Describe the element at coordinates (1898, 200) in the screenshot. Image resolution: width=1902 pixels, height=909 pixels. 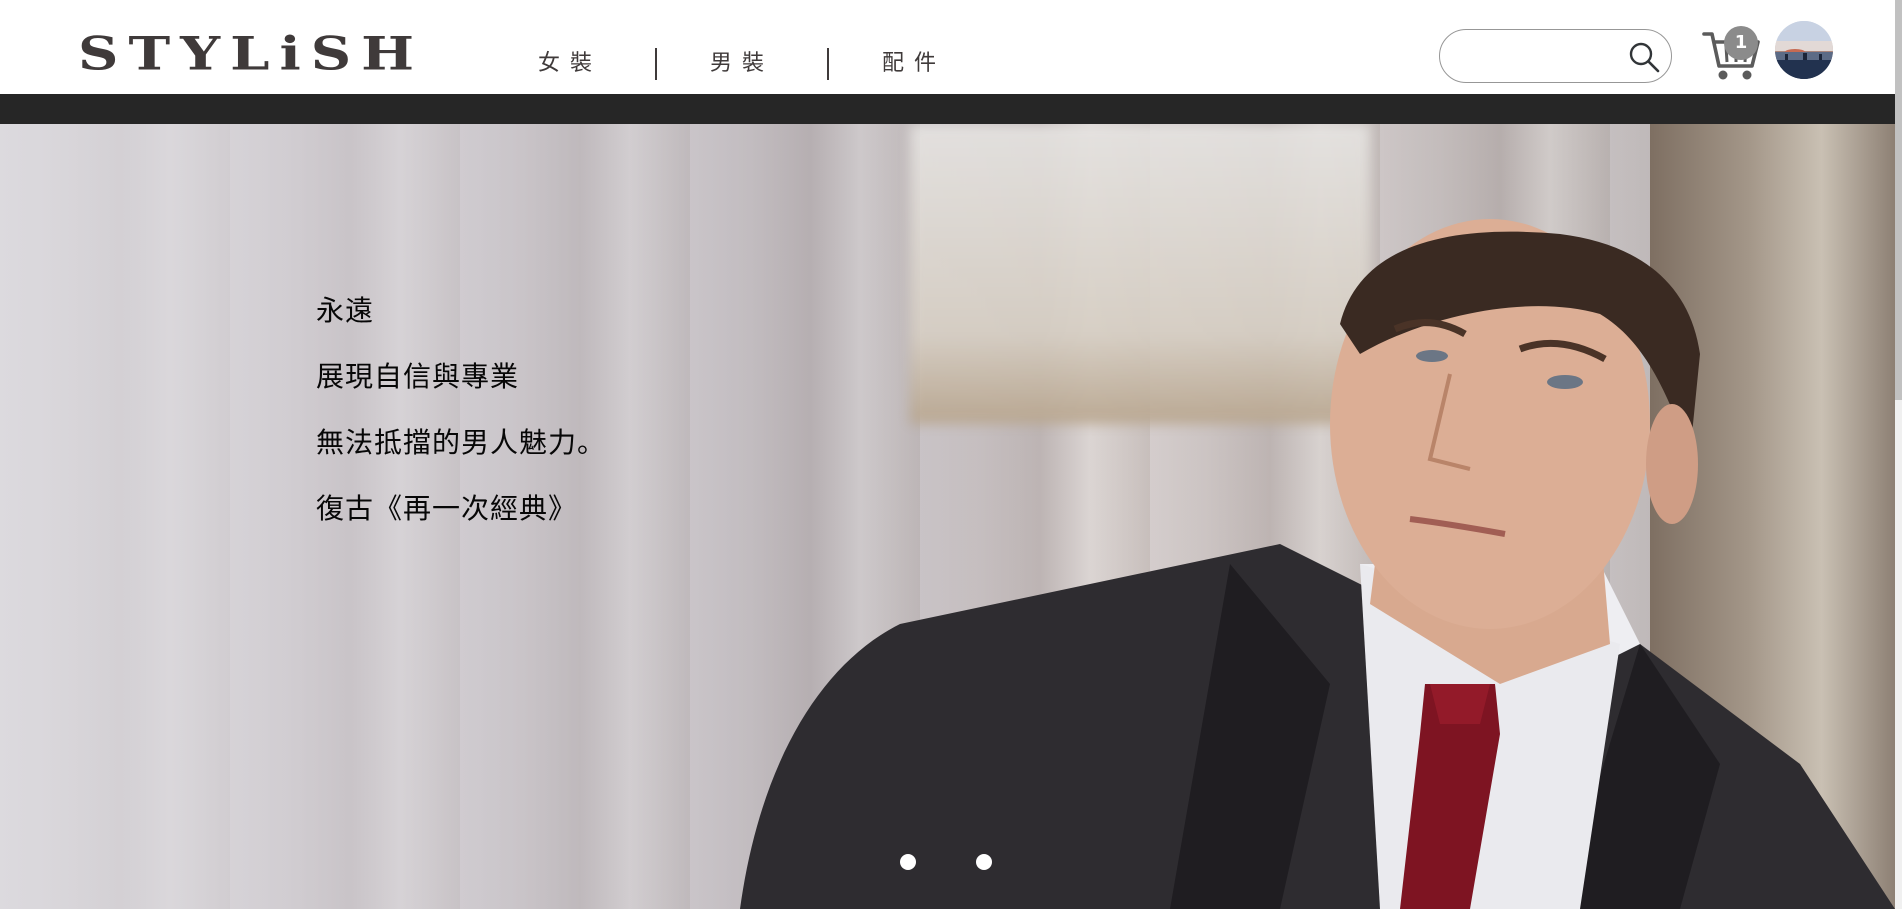
I see `scrollbar-thumb` at that location.